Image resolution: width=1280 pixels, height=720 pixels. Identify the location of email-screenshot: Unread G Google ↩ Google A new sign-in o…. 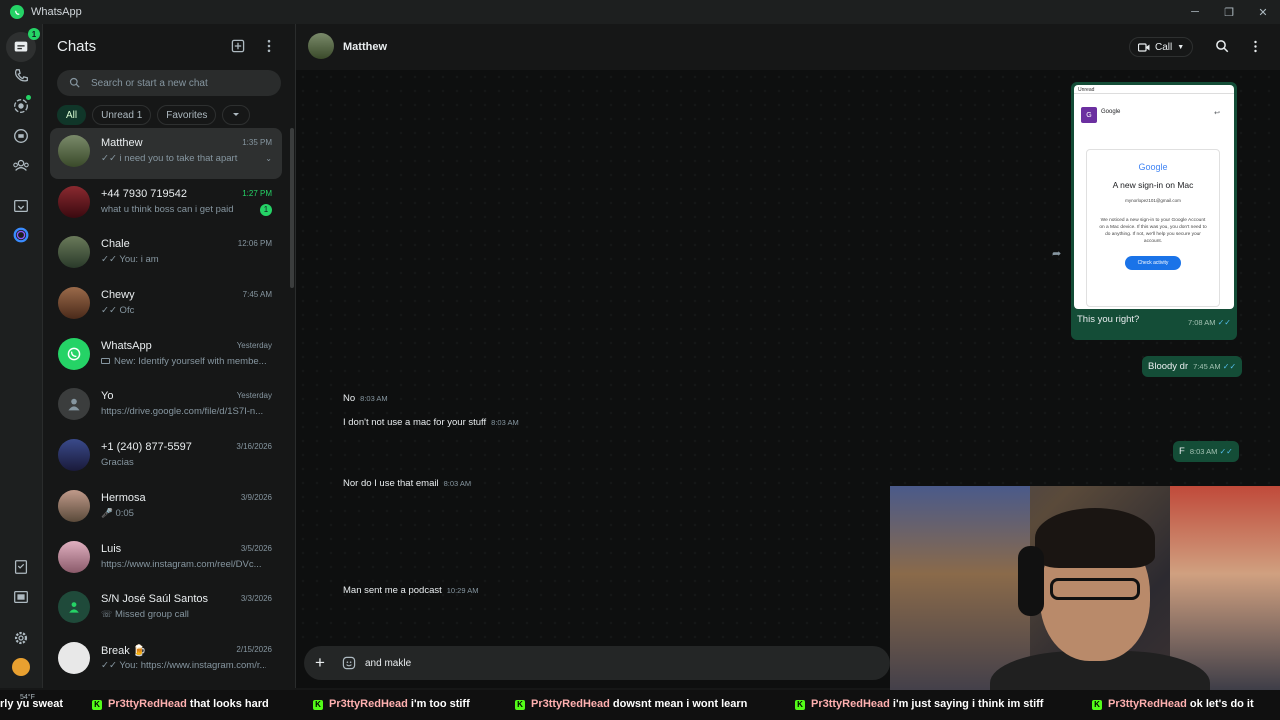
(1154, 197).